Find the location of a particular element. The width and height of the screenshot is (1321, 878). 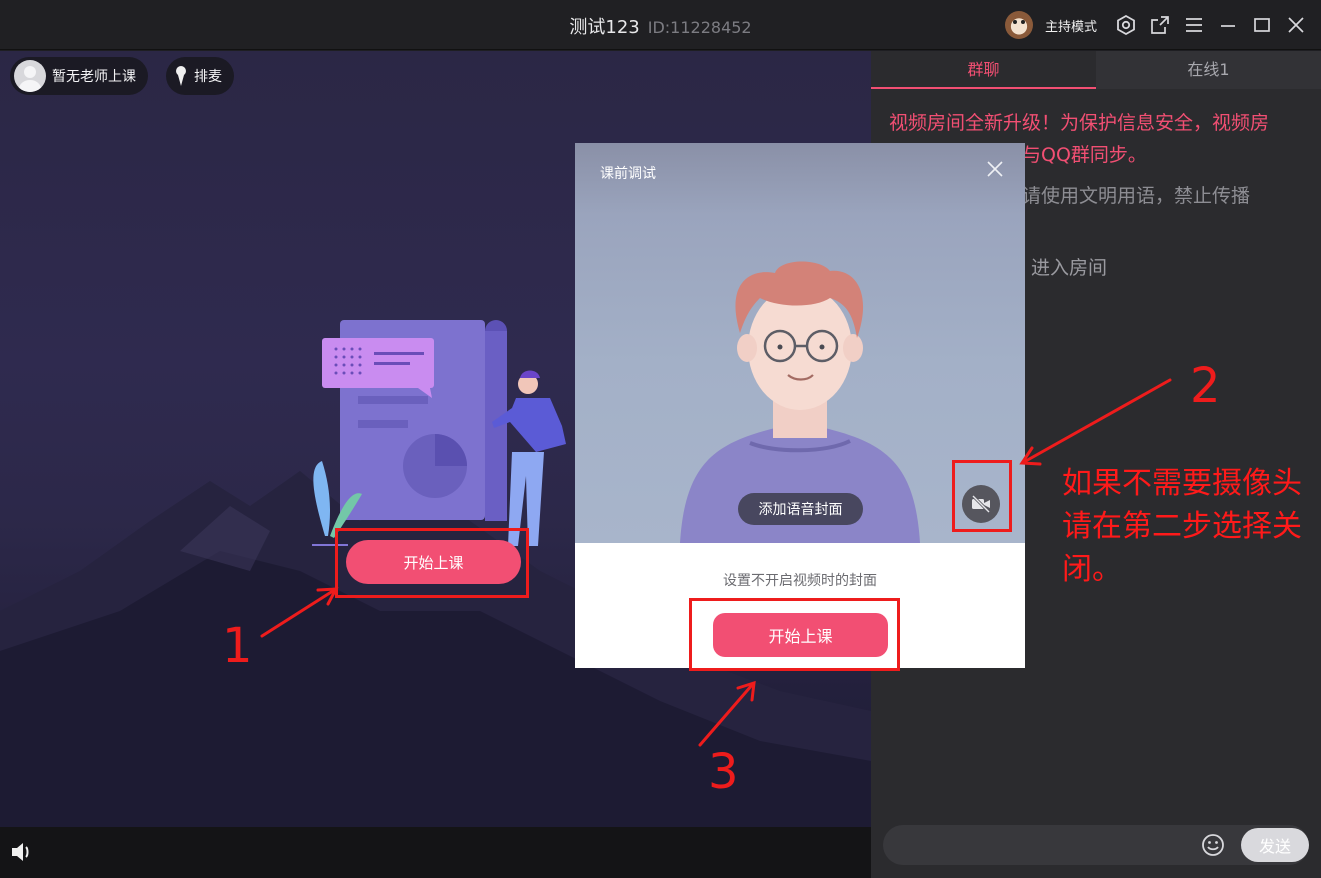

teacher-status-pill: 暂无老师上课 is located at coordinates (79, 76).